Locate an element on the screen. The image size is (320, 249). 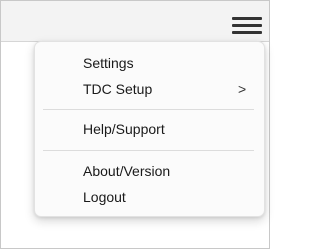
hamburger-menu-icon is located at coordinates (247, 27).